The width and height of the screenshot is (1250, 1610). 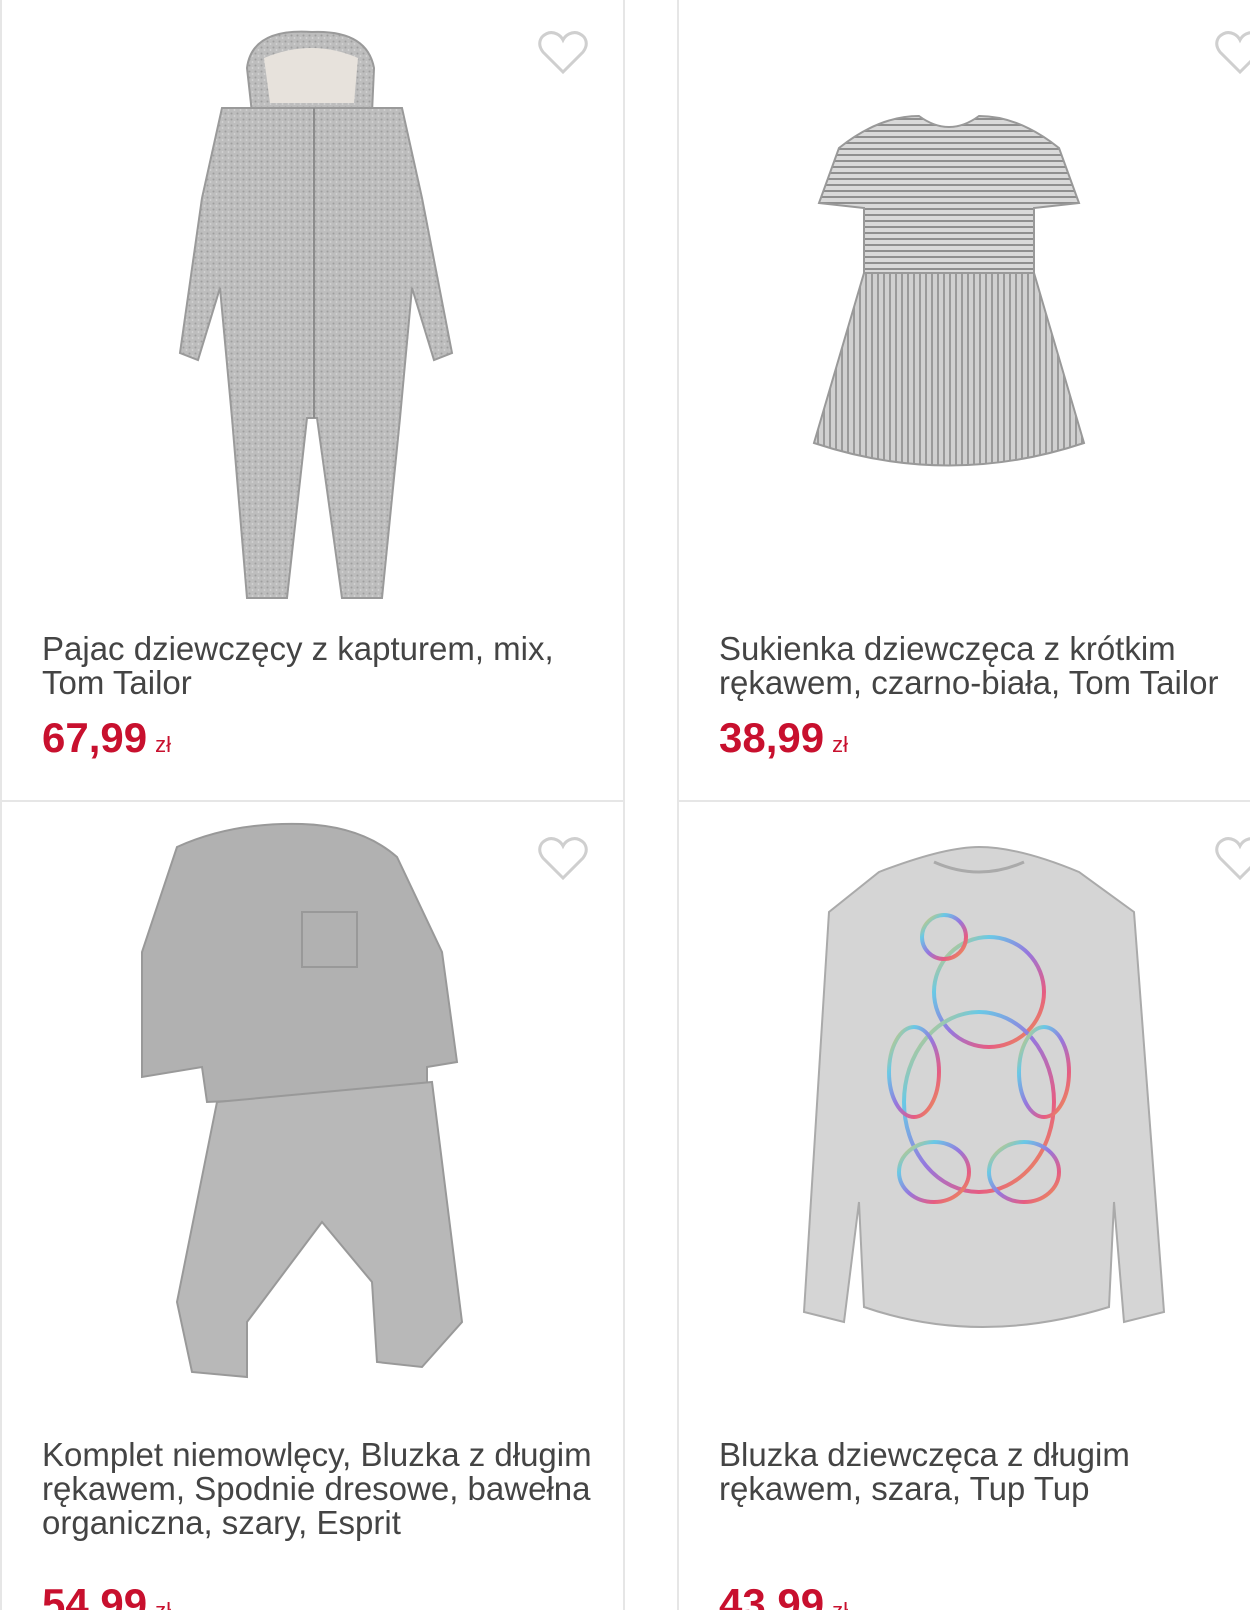 I want to click on product-price: 38,99 zł, so click(x=783, y=738).